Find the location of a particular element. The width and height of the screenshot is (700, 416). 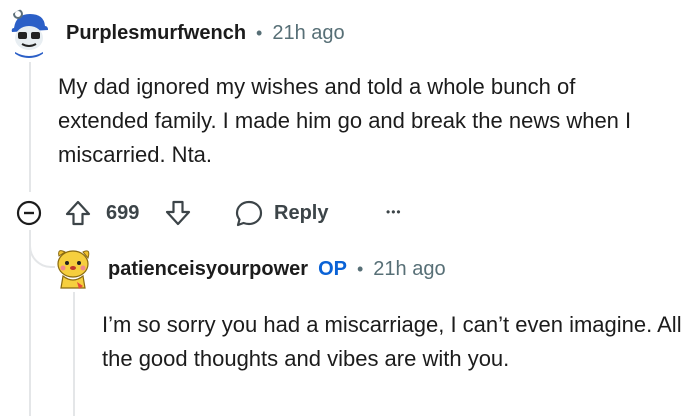

reply-label: Reply is located at coordinates (301, 212).